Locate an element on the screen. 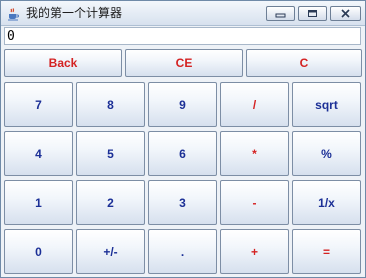 Image resolution: width=366 pixels, height=278 pixels. maximize-icon is located at coordinates (312, 13).